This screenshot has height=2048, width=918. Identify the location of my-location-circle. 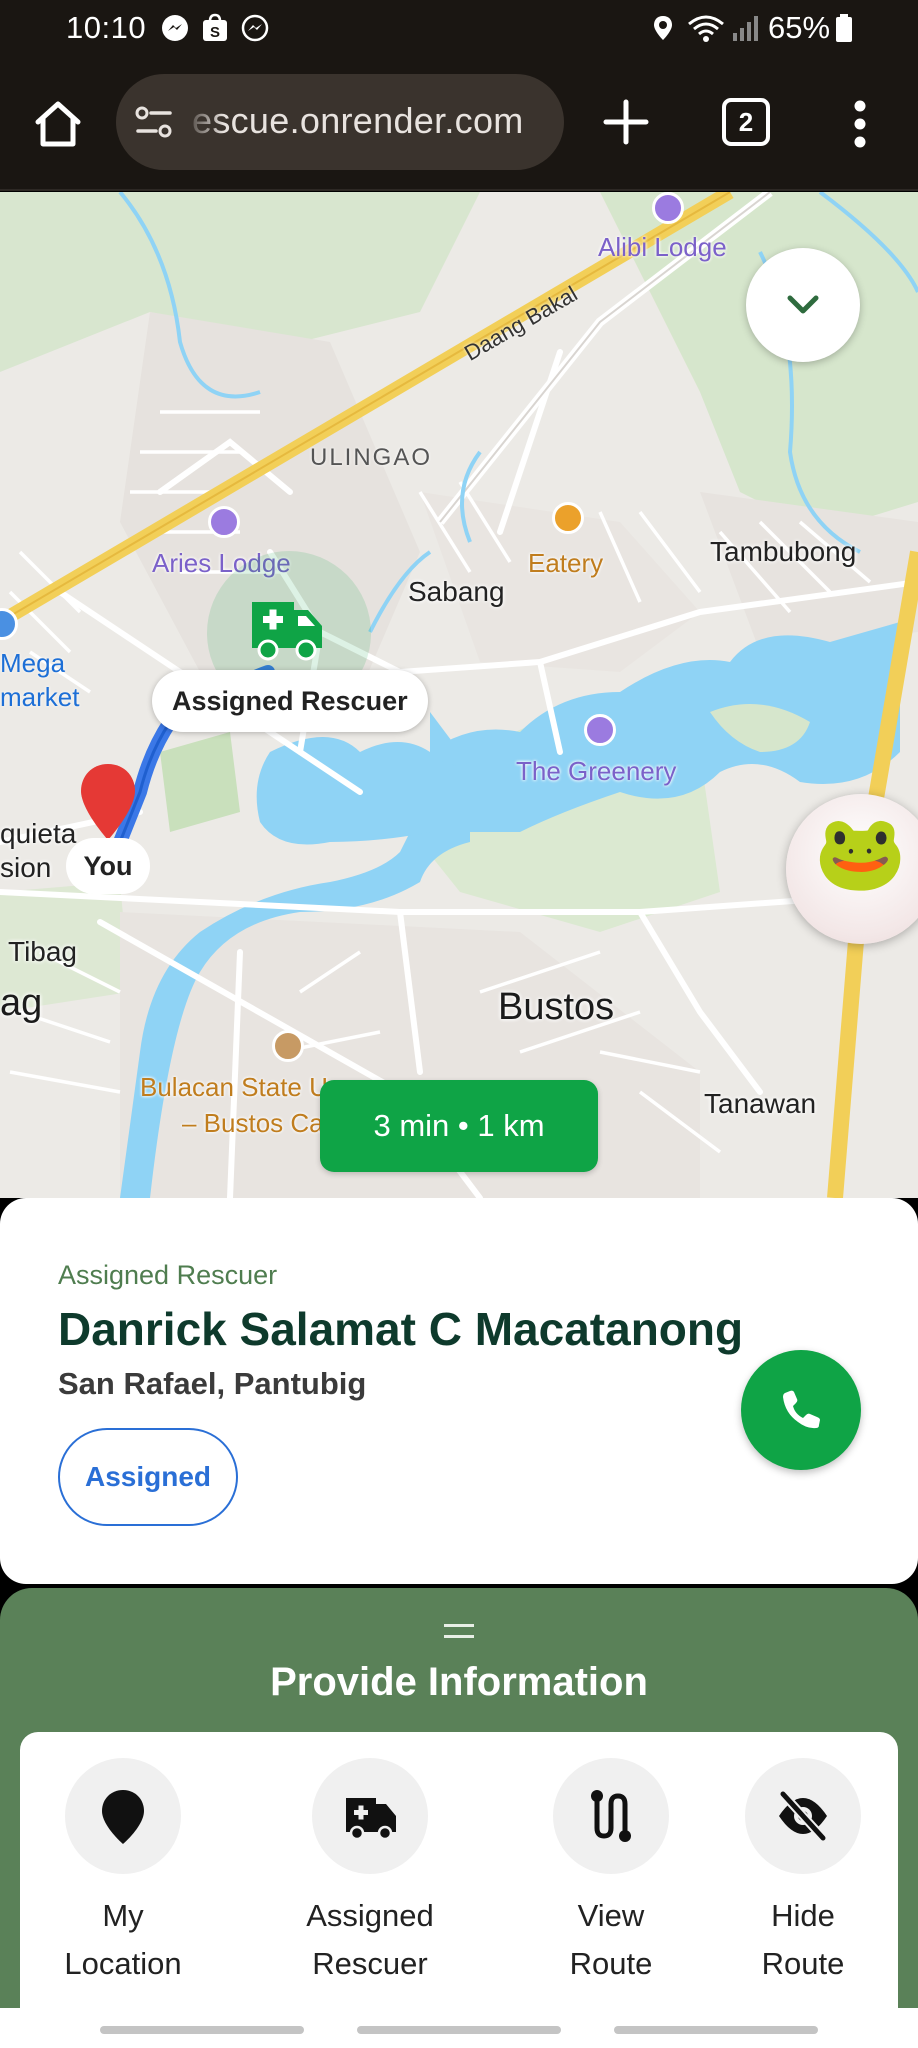
(123, 1816).